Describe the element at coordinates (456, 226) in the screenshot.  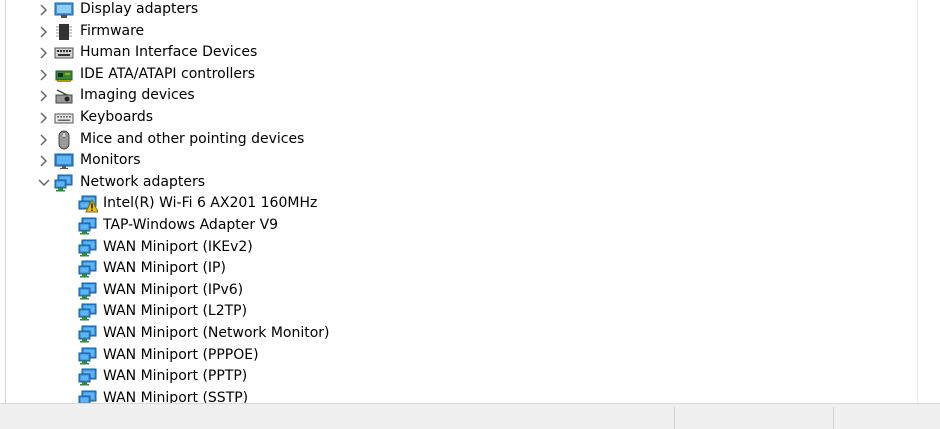
I see `network-adapter-item: TAP-Windows Adapter V9` at that location.